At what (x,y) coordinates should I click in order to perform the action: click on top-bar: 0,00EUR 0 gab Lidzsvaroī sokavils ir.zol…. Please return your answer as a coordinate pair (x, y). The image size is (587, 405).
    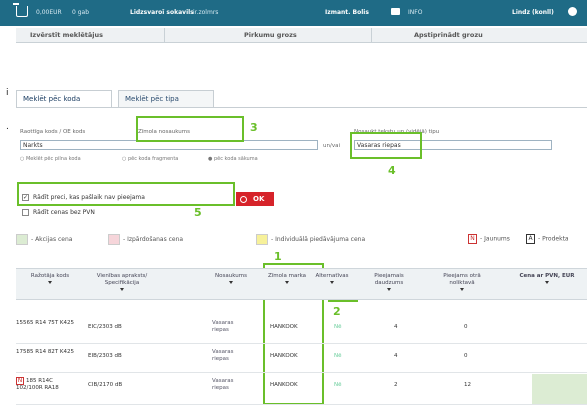
    Looking at the image, I should click on (293, 13).